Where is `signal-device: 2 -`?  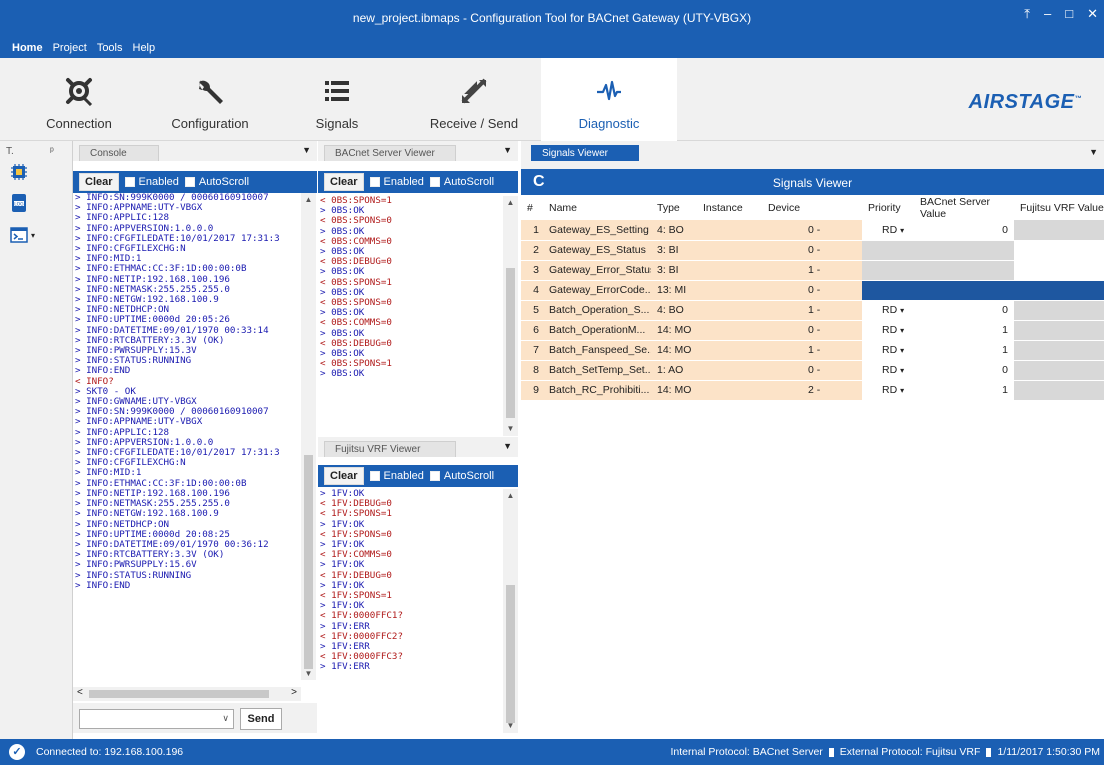 signal-device: 2 - is located at coordinates (812, 390).